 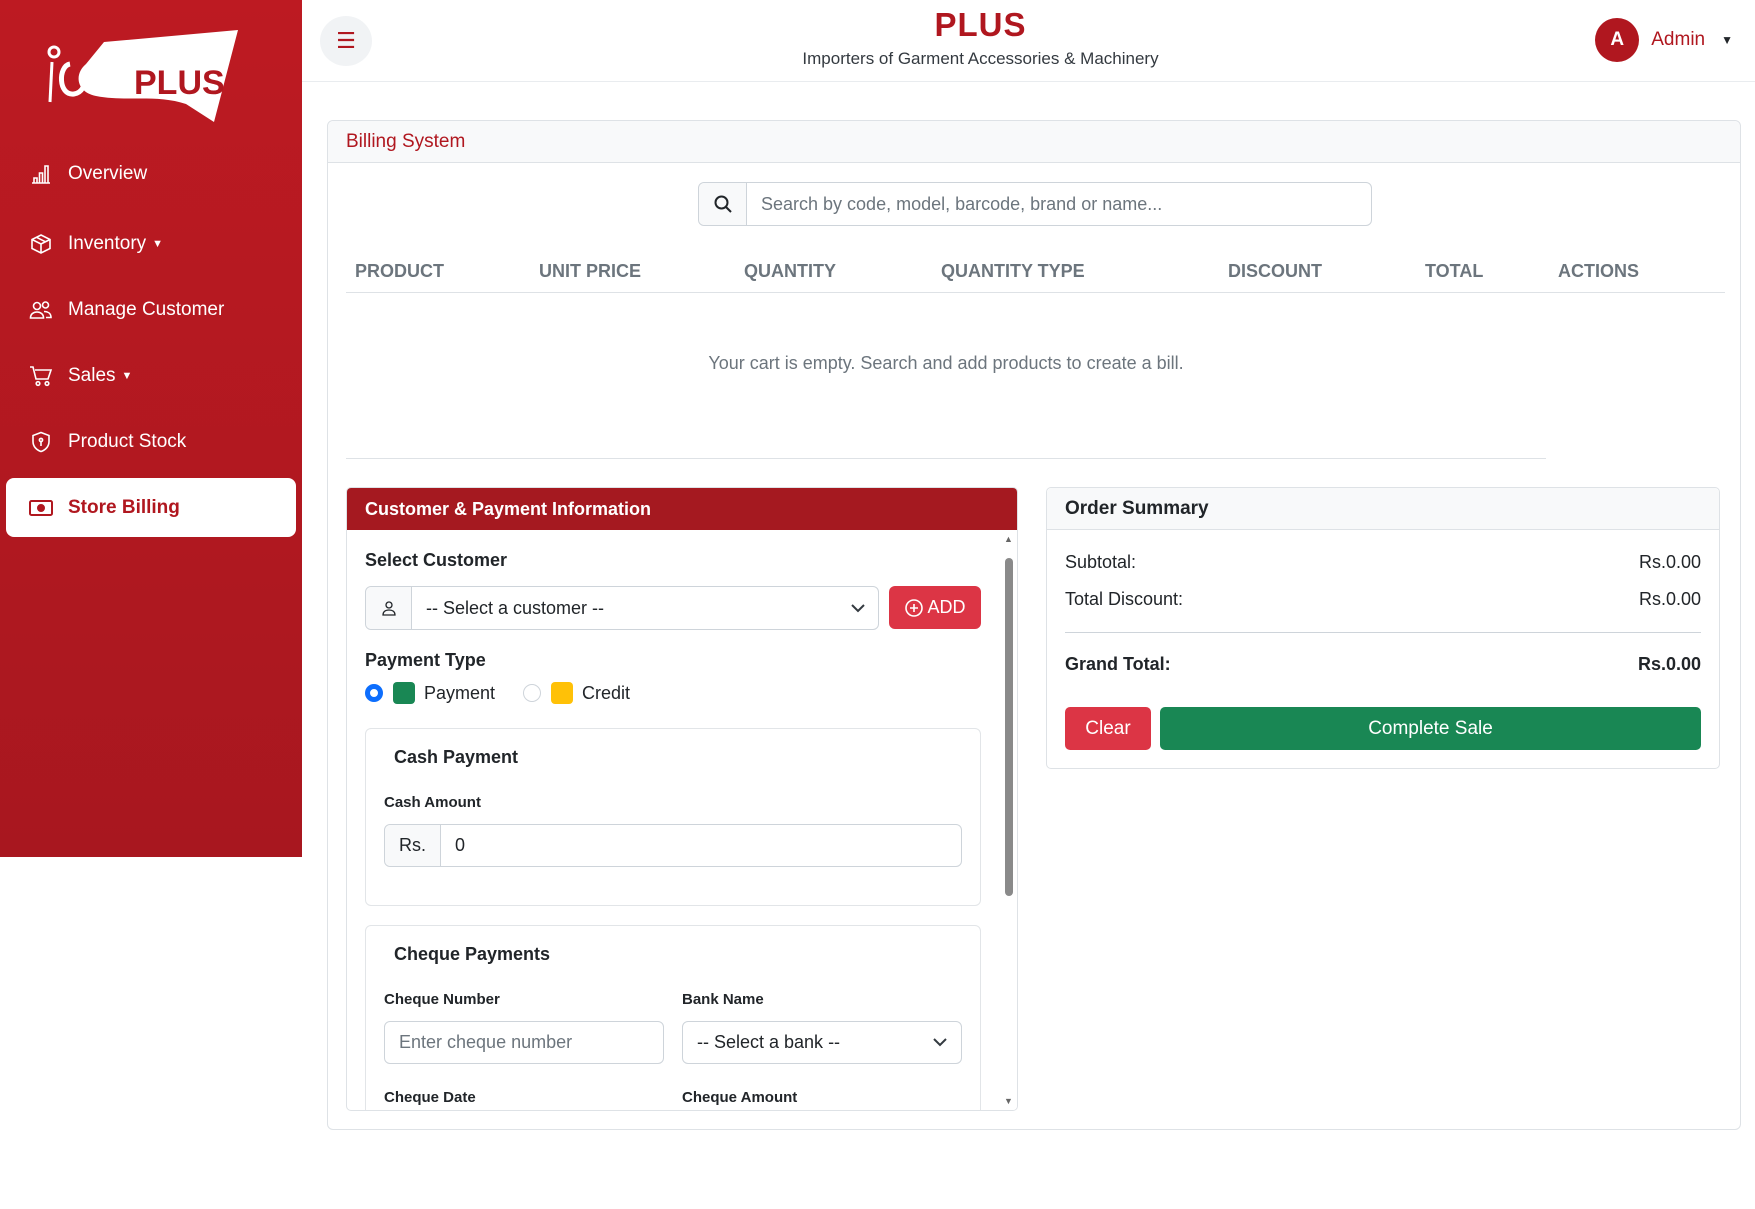 What do you see at coordinates (151, 375) in the screenshot?
I see `sidebar-item-sales: Sales ▼` at bounding box center [151, 375].